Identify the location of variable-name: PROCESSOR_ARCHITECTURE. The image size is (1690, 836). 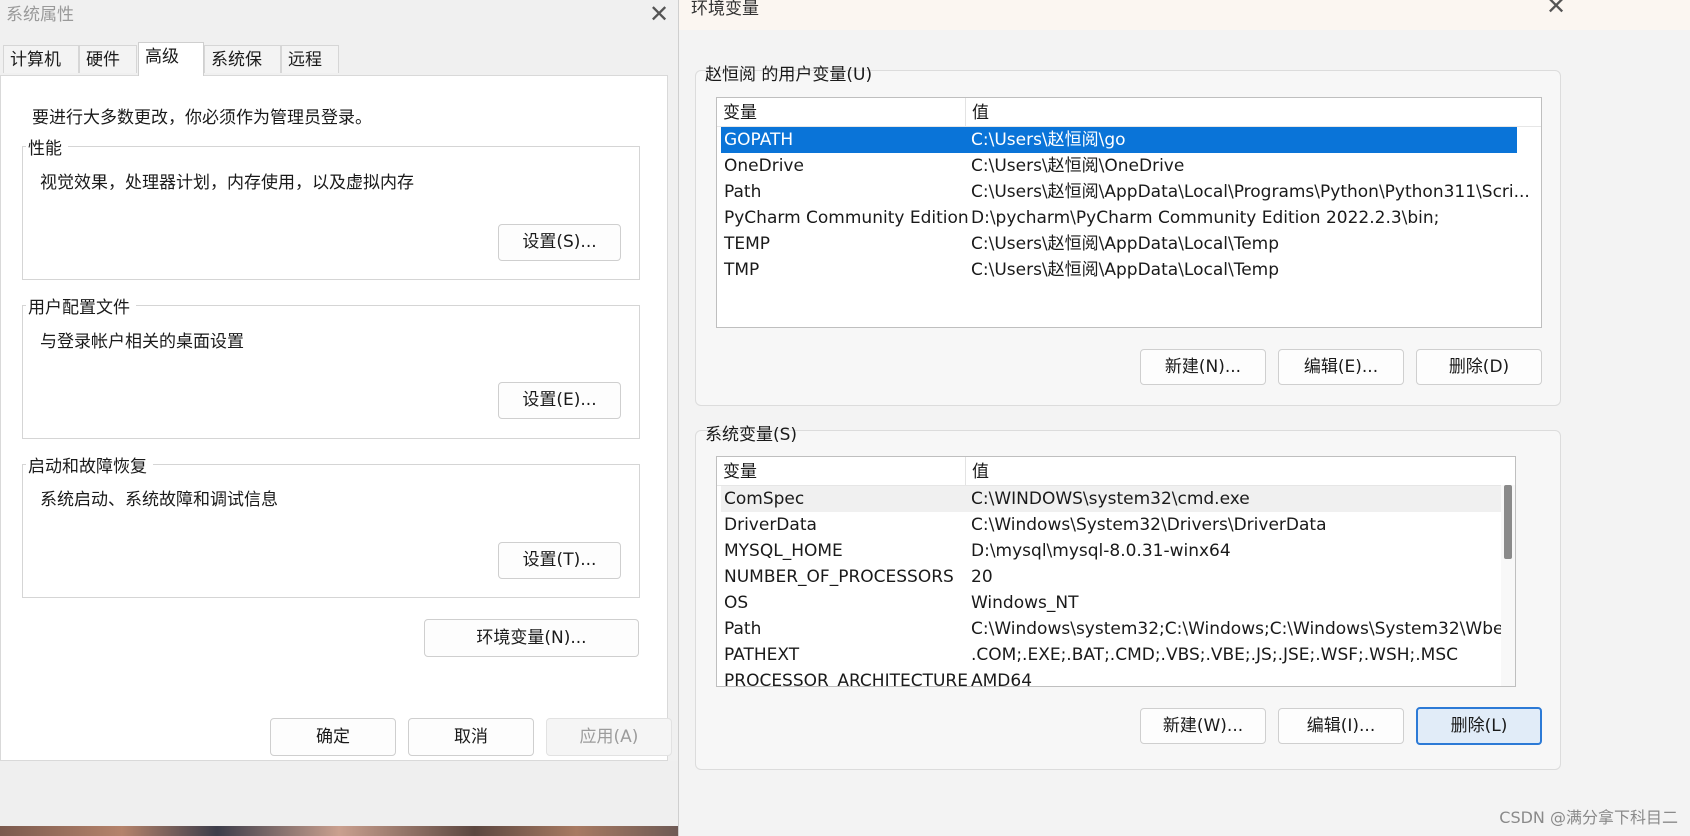
(846, 679).